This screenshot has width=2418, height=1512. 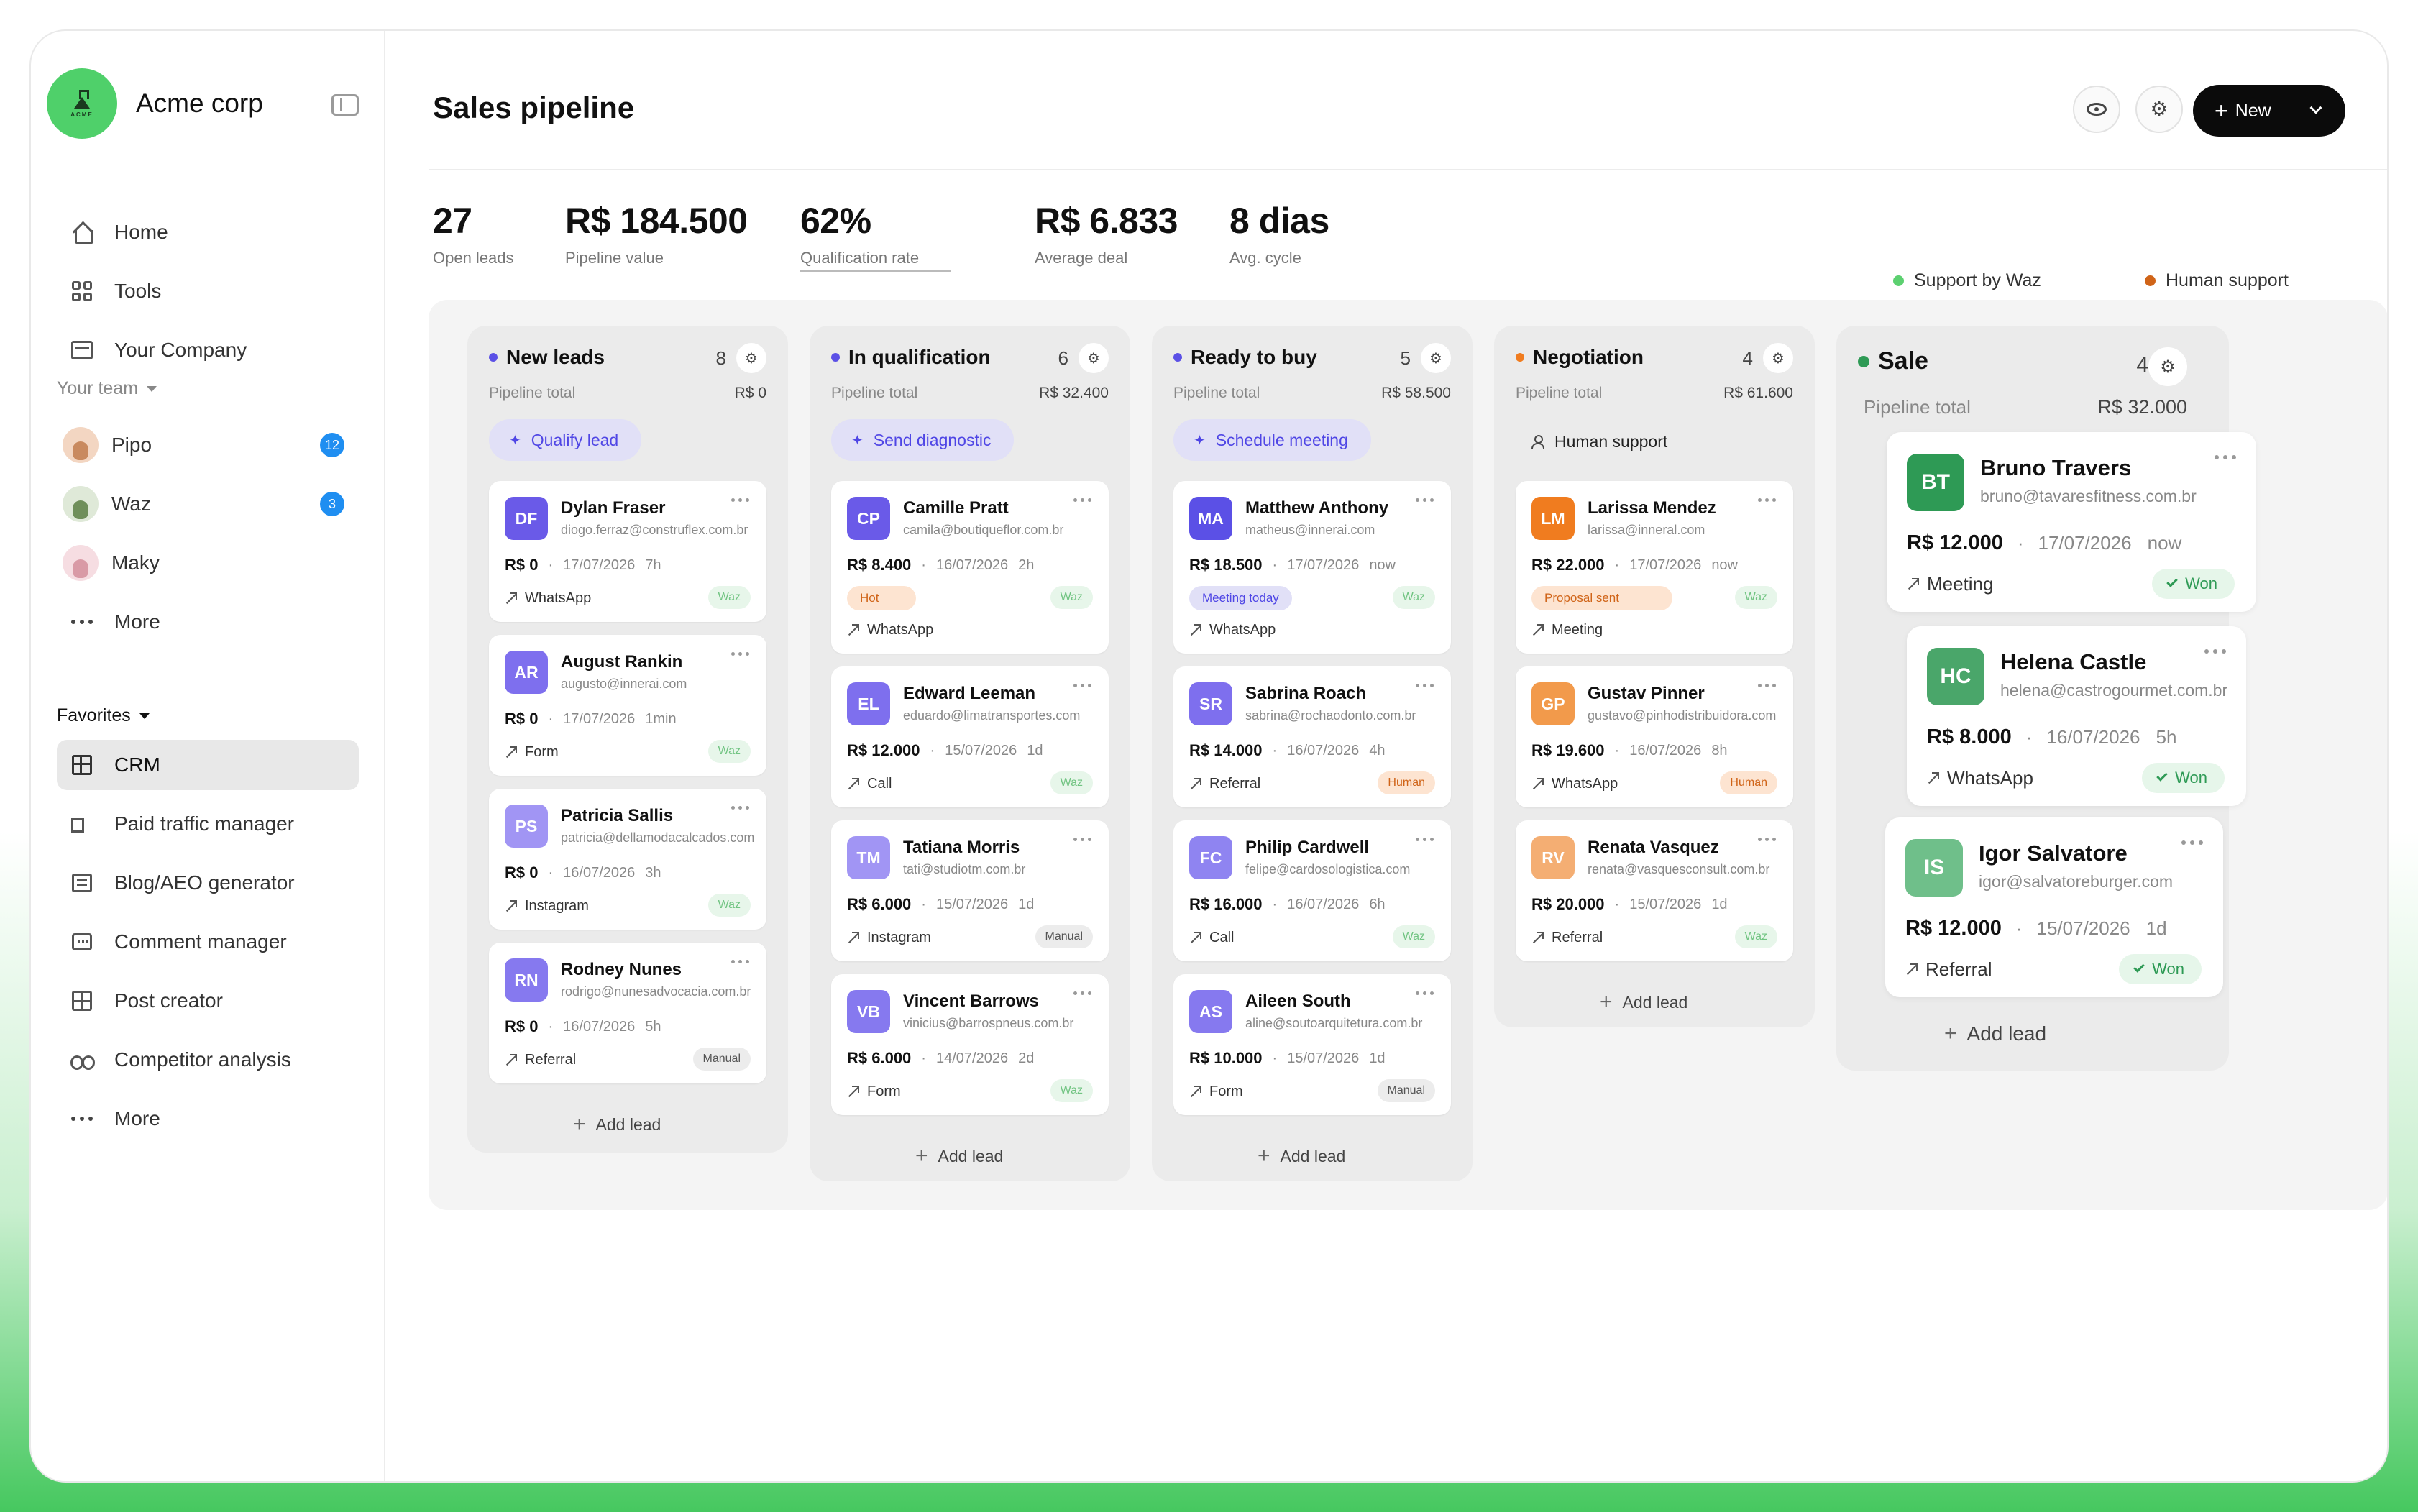 I want to click on sidebar-collapse-icon, so click(x=345, y=105).